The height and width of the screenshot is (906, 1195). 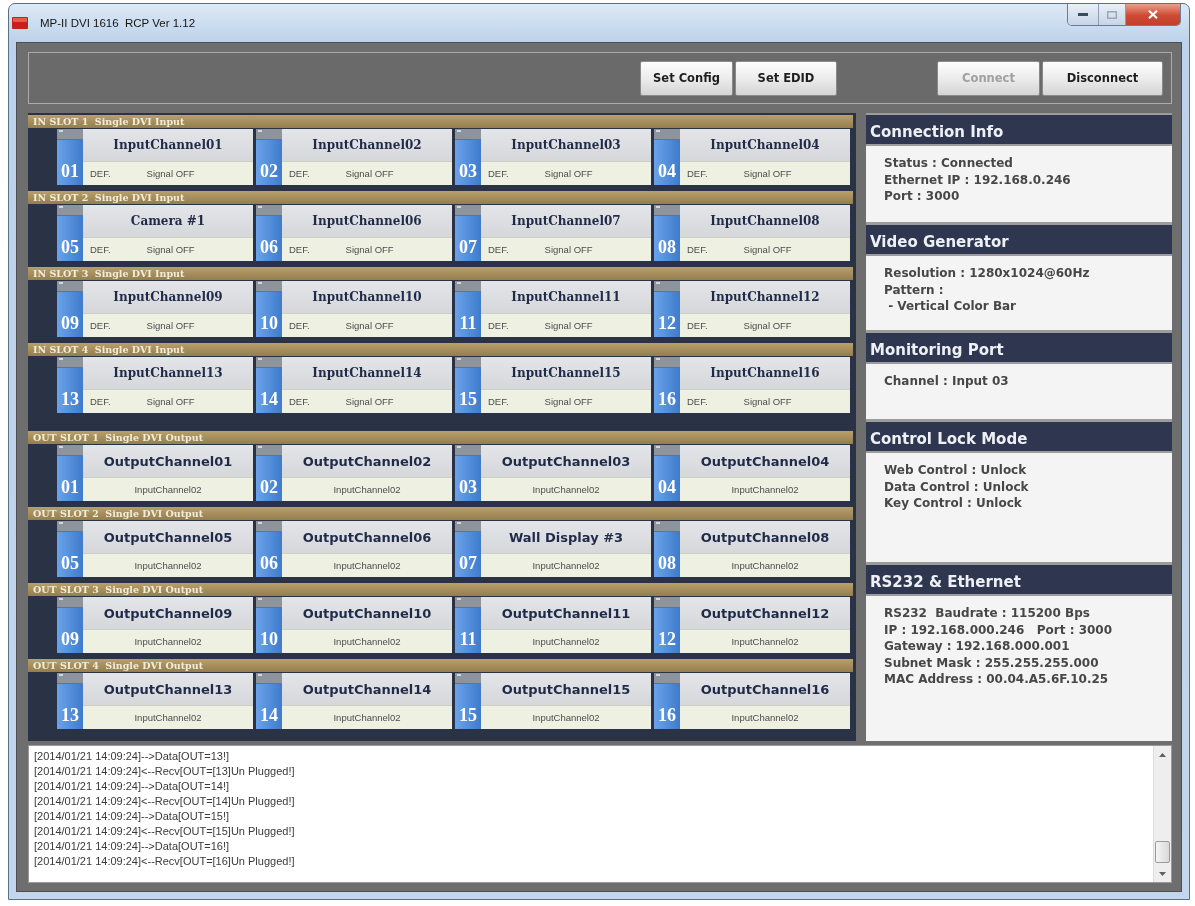 I want to click on input-channel-card: 12 InputChannel12 DEF. Signal OFF, so click(x=752, y=309).